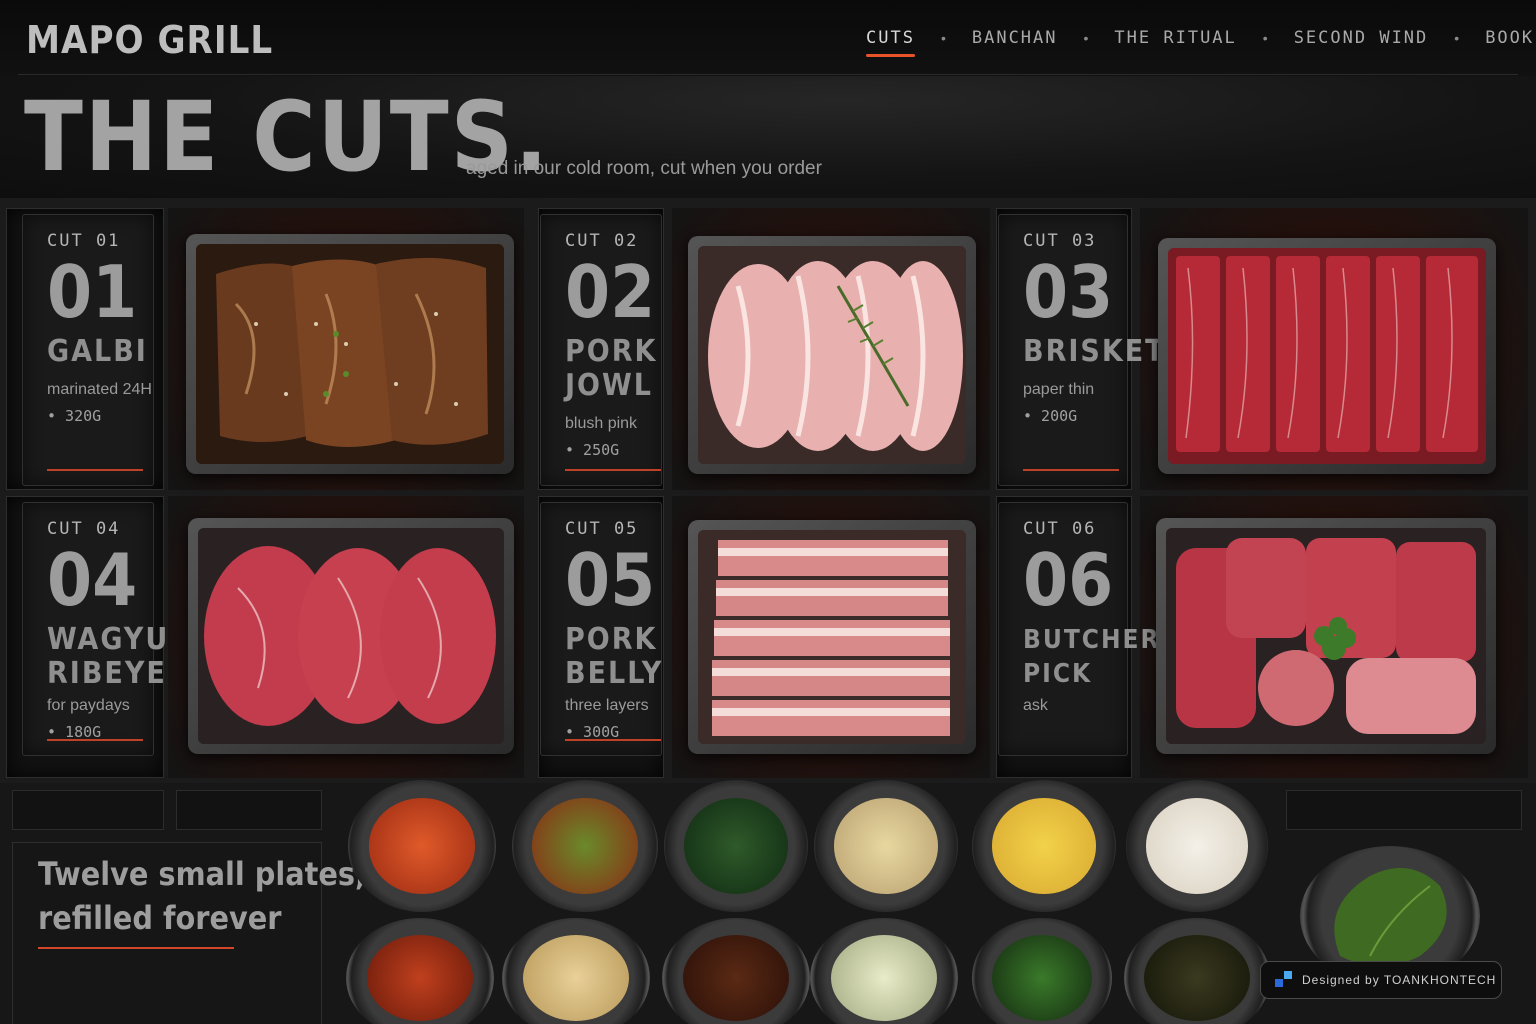 Image resolution: width=1536 pixels, height=1024 pixels. I want to click on nav-item-second-wind: SECOND WIND, so click(1361, 38).